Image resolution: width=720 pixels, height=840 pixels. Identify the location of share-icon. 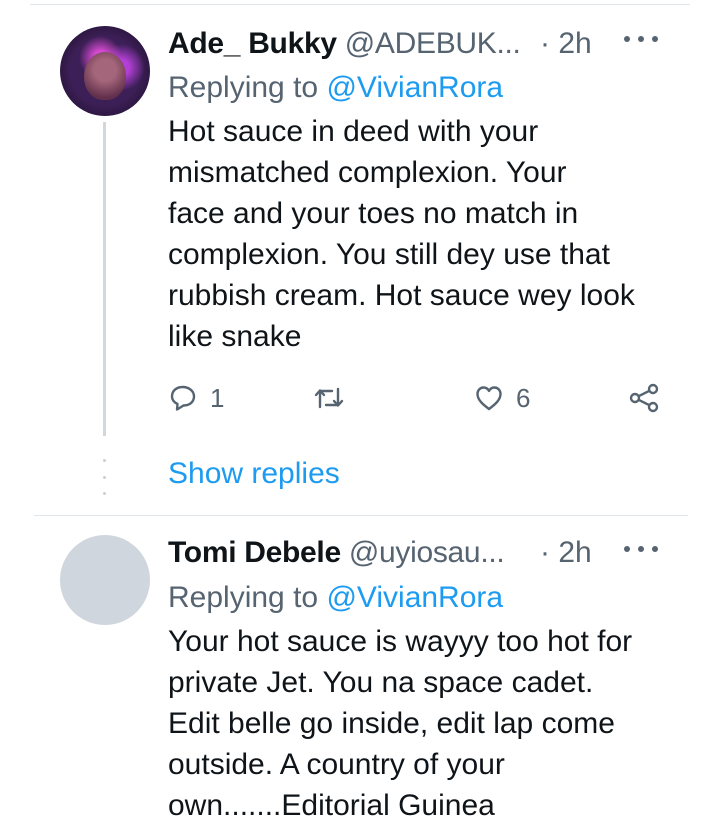
(644, 398).